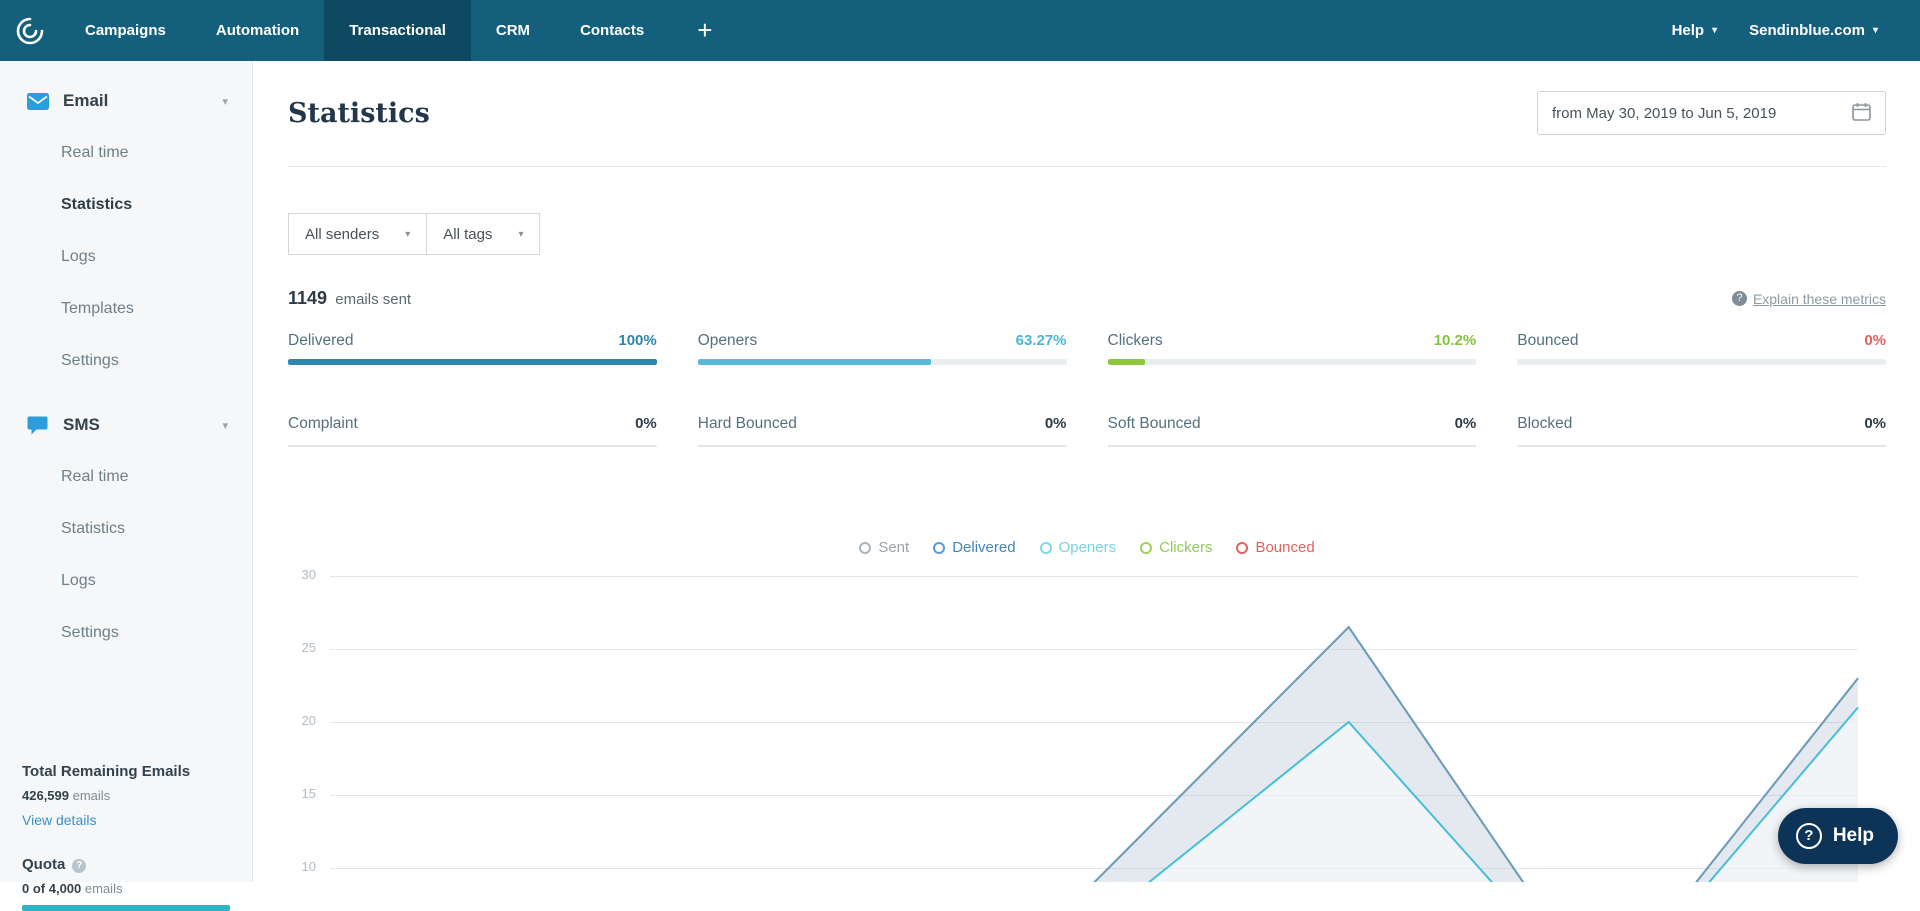 The height and width of the screenshot is (911, 1920). I want to click on legend-item-bounced: Bounced, so click(1275, 547).